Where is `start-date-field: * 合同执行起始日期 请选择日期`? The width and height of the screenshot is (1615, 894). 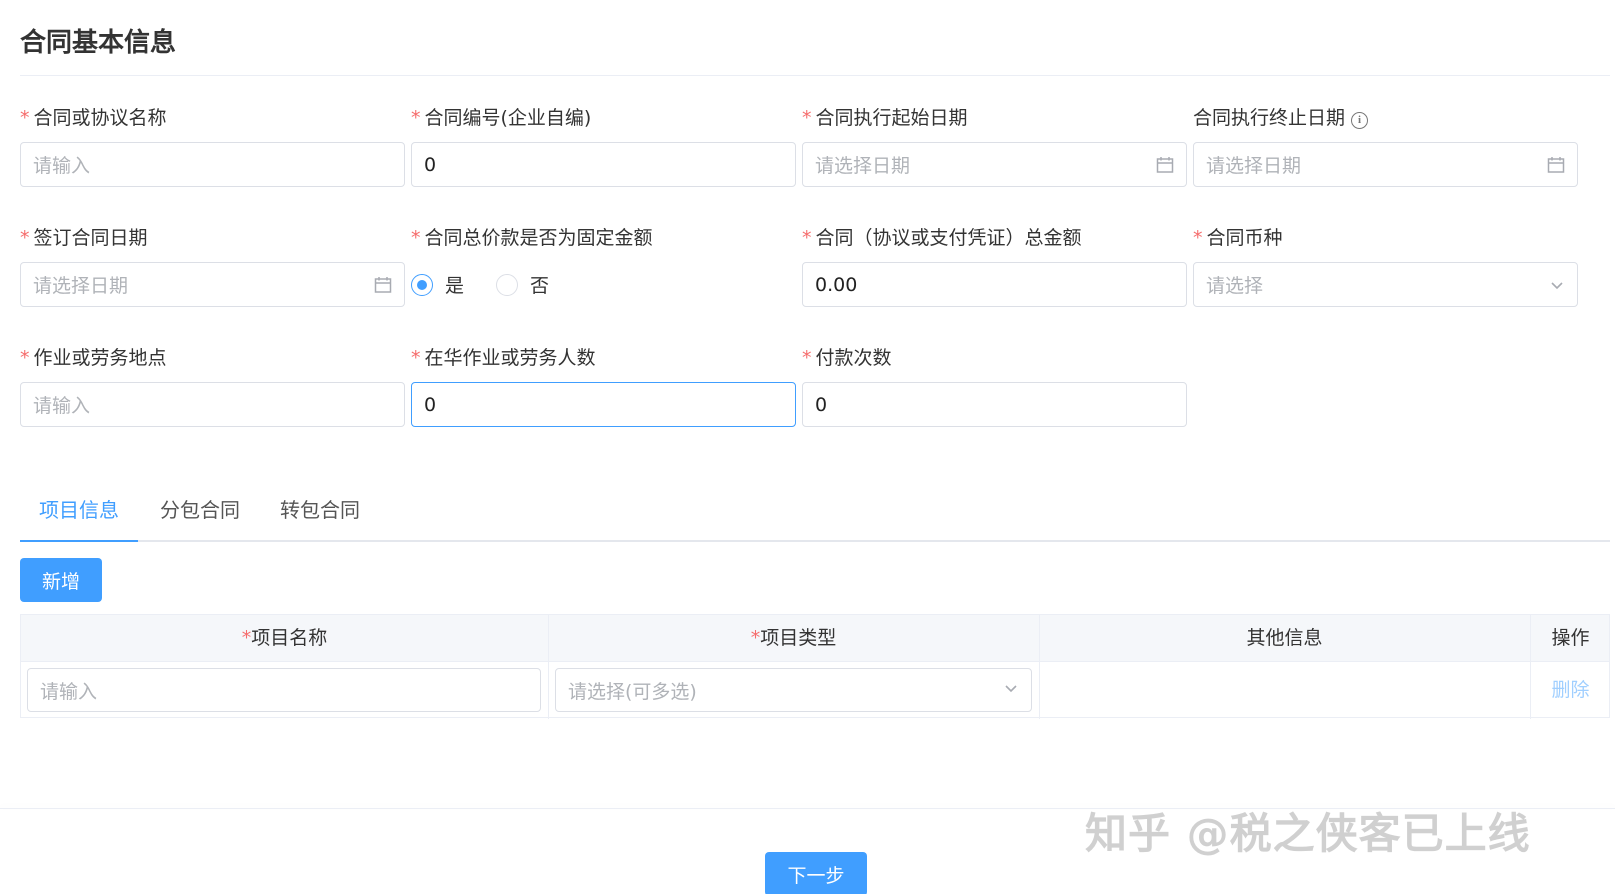 start-date-field: * 合同执行起始日期 请选择日期 is located at coordinates (994, 146).